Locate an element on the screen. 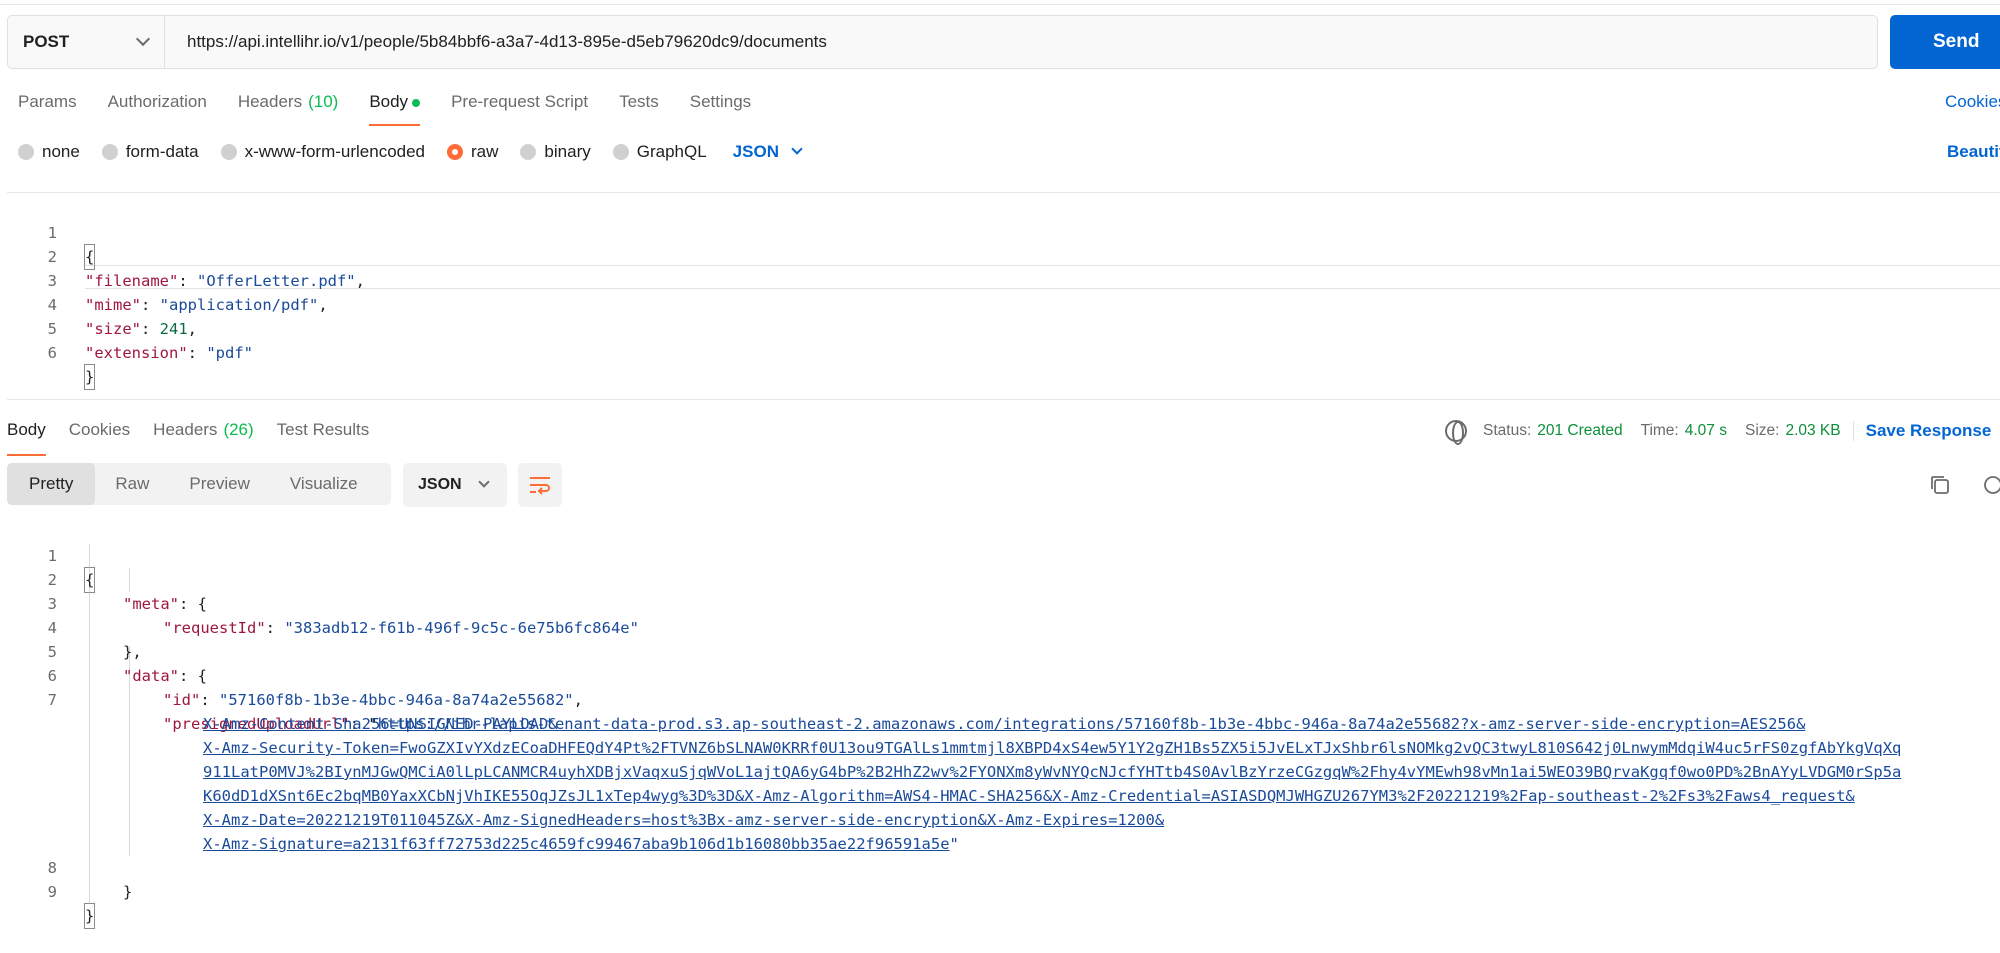 Image resolution: width=2000 pixels, height=953 pixels. tab-settings: Settings is located at coordinates (720, 102).